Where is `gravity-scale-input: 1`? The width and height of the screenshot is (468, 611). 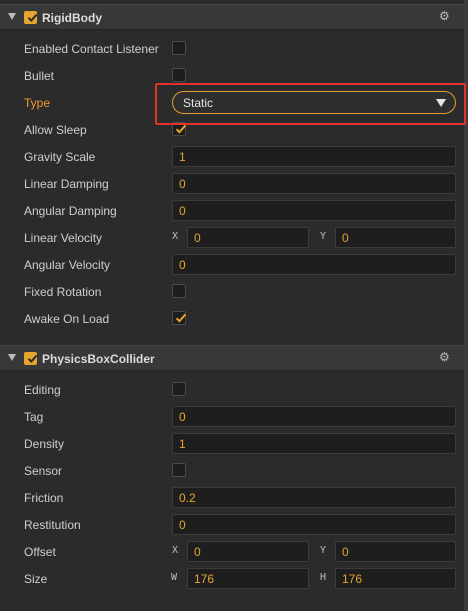 gravity-scale-input: 1 is located at coordinates (314, 156).